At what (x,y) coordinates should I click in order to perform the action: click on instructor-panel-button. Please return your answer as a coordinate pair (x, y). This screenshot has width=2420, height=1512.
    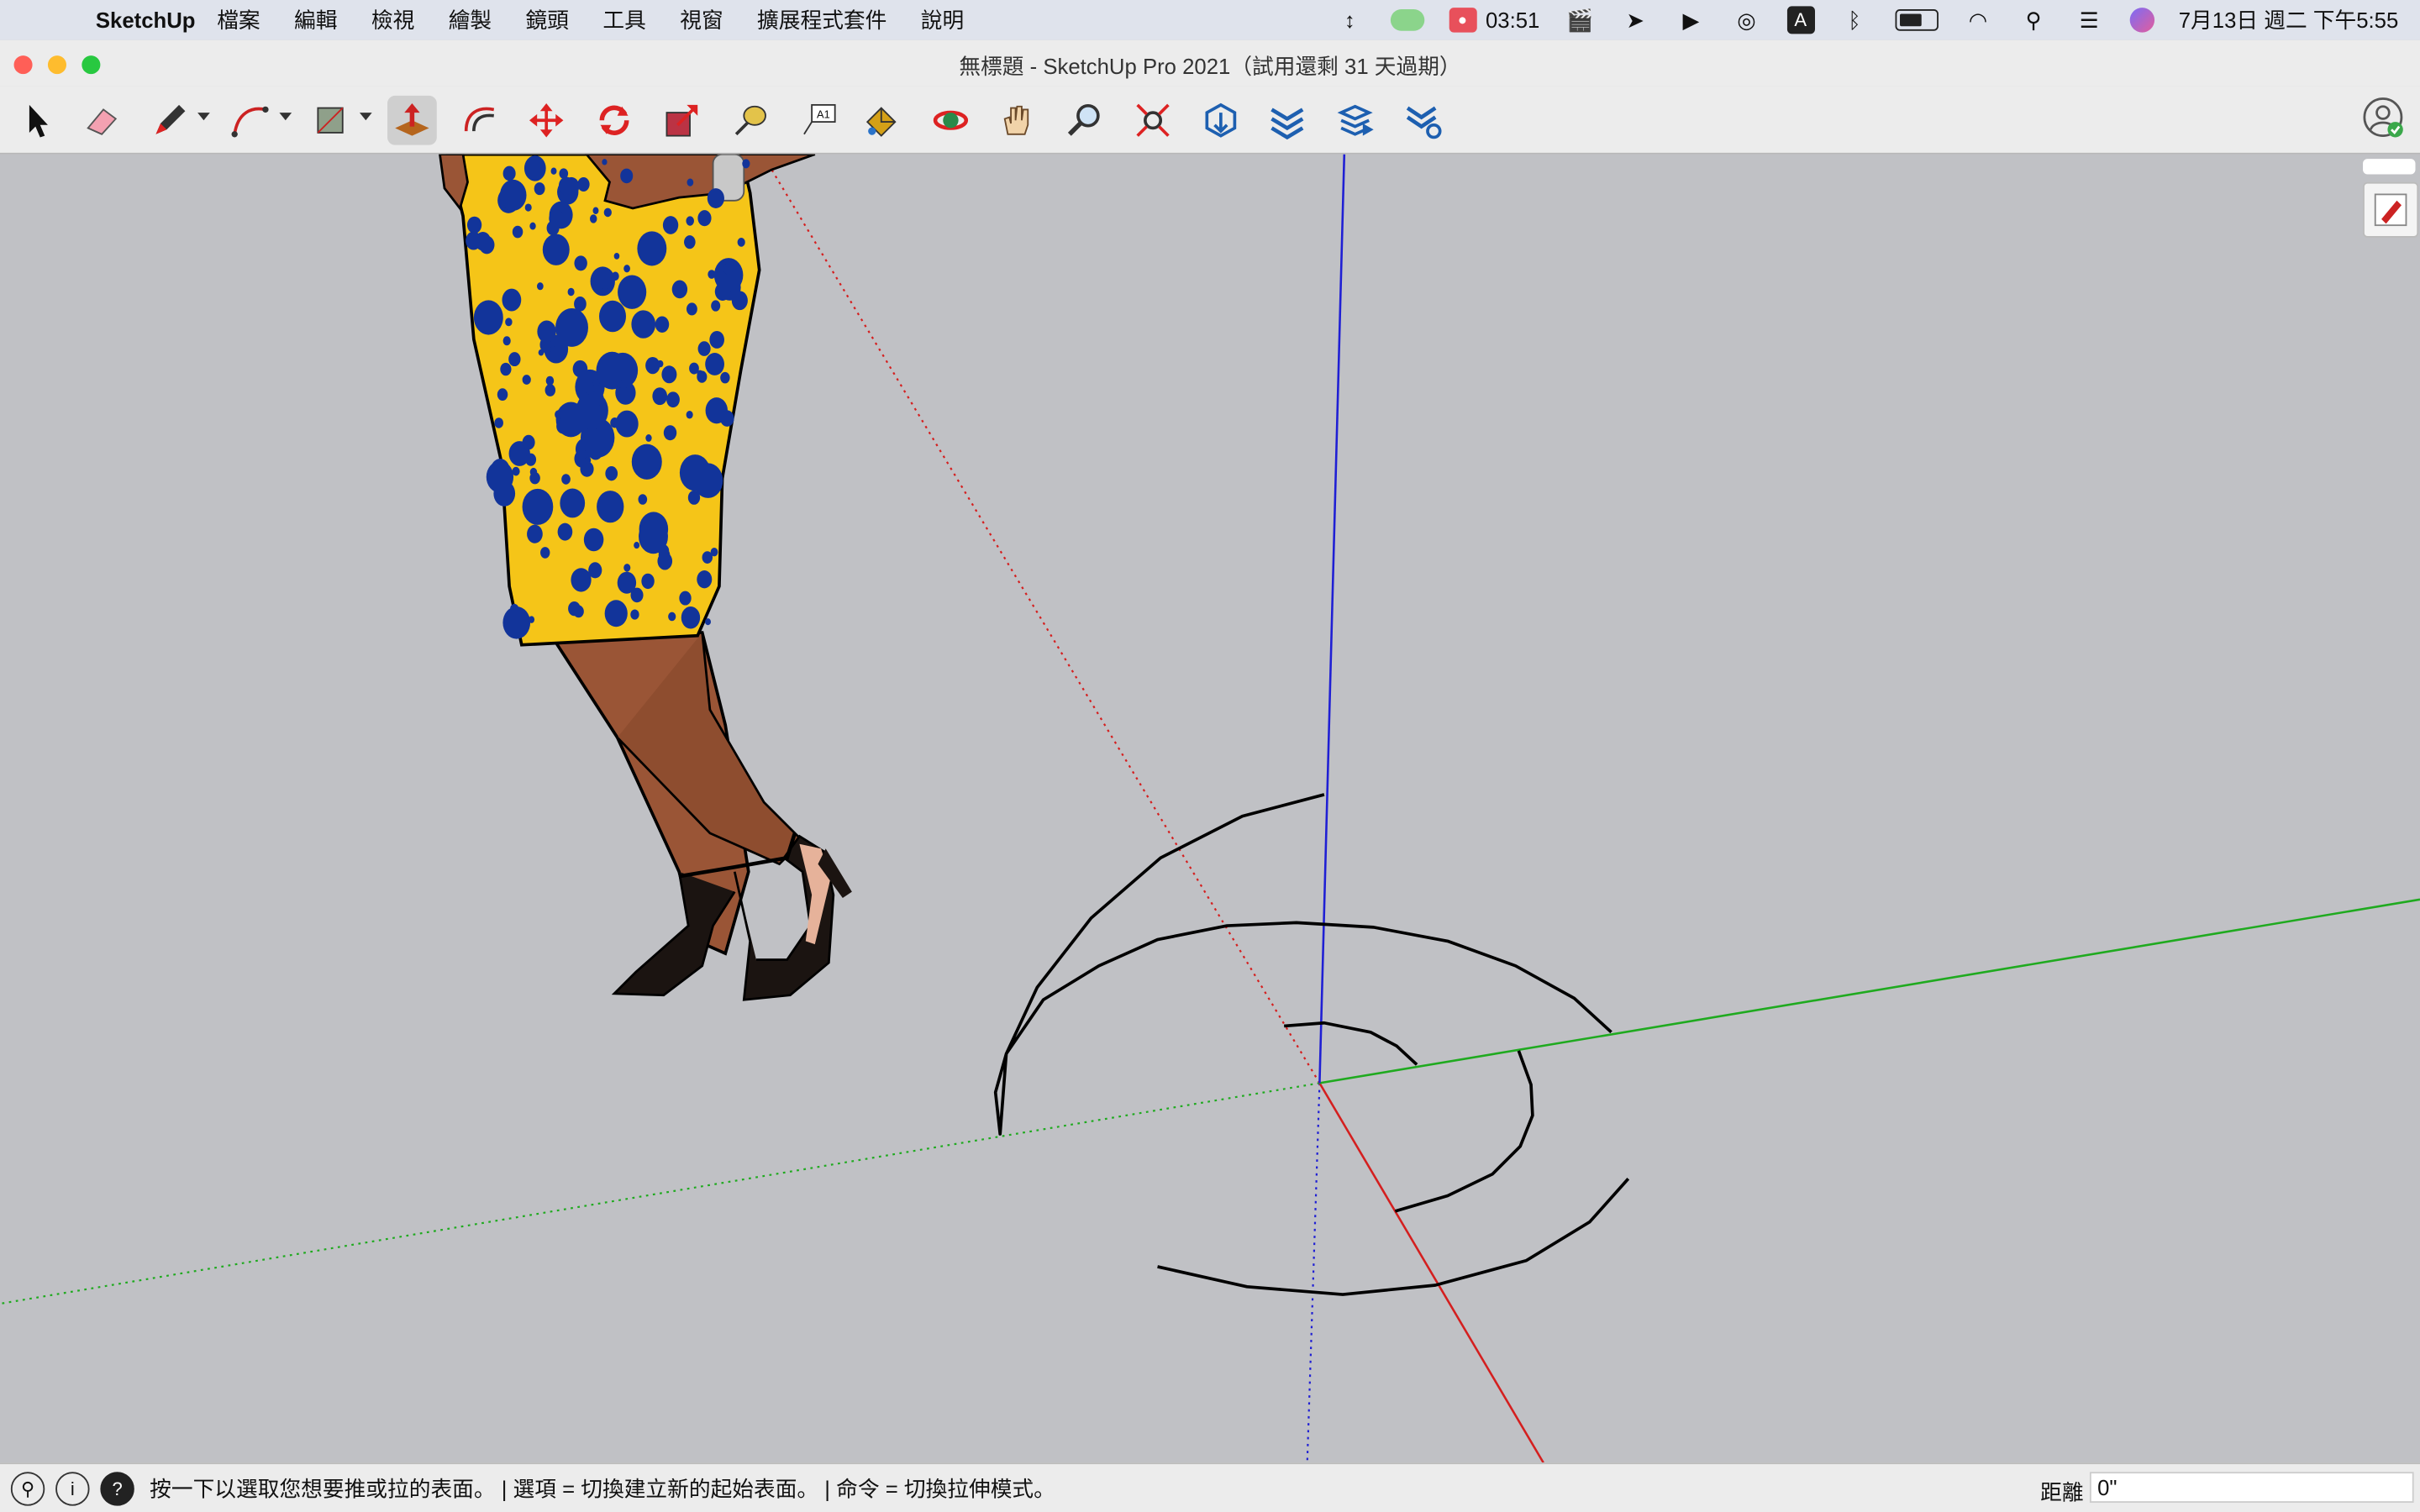
    Looking at the image, I should click on (2391, 209).